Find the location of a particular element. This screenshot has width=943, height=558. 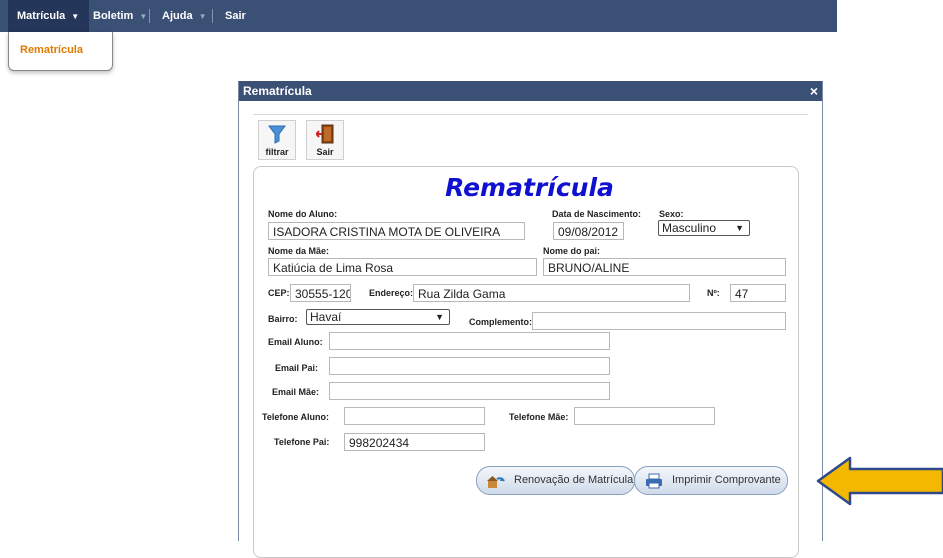

email-mother-label: Email Mãe: is located at coordinates (296, 392).